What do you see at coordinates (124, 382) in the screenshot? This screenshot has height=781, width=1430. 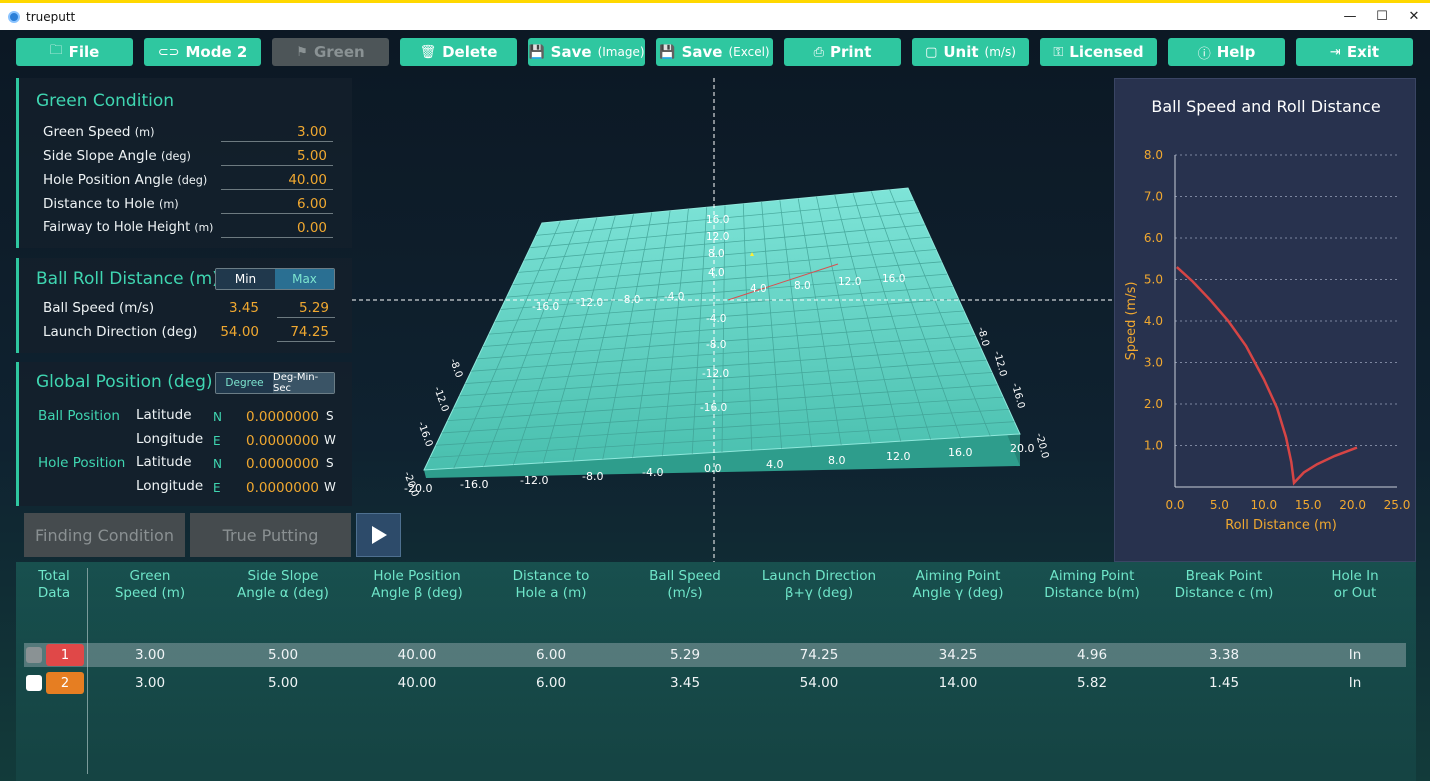 I see `global-position-title: Global Position (deg)` at bounding box center [124, 382].